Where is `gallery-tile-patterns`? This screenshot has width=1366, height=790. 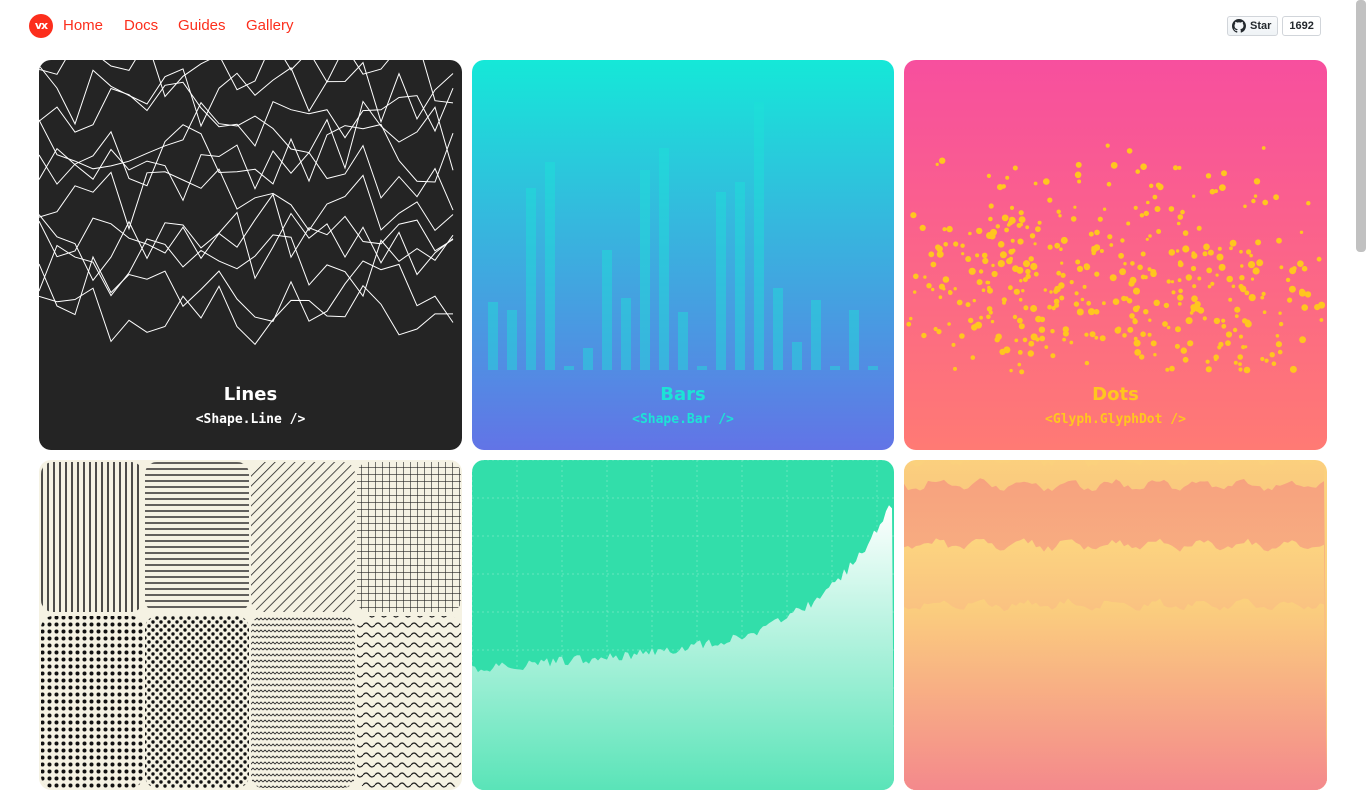 gallery-tile-patterns is located at coordinates (250, 625).